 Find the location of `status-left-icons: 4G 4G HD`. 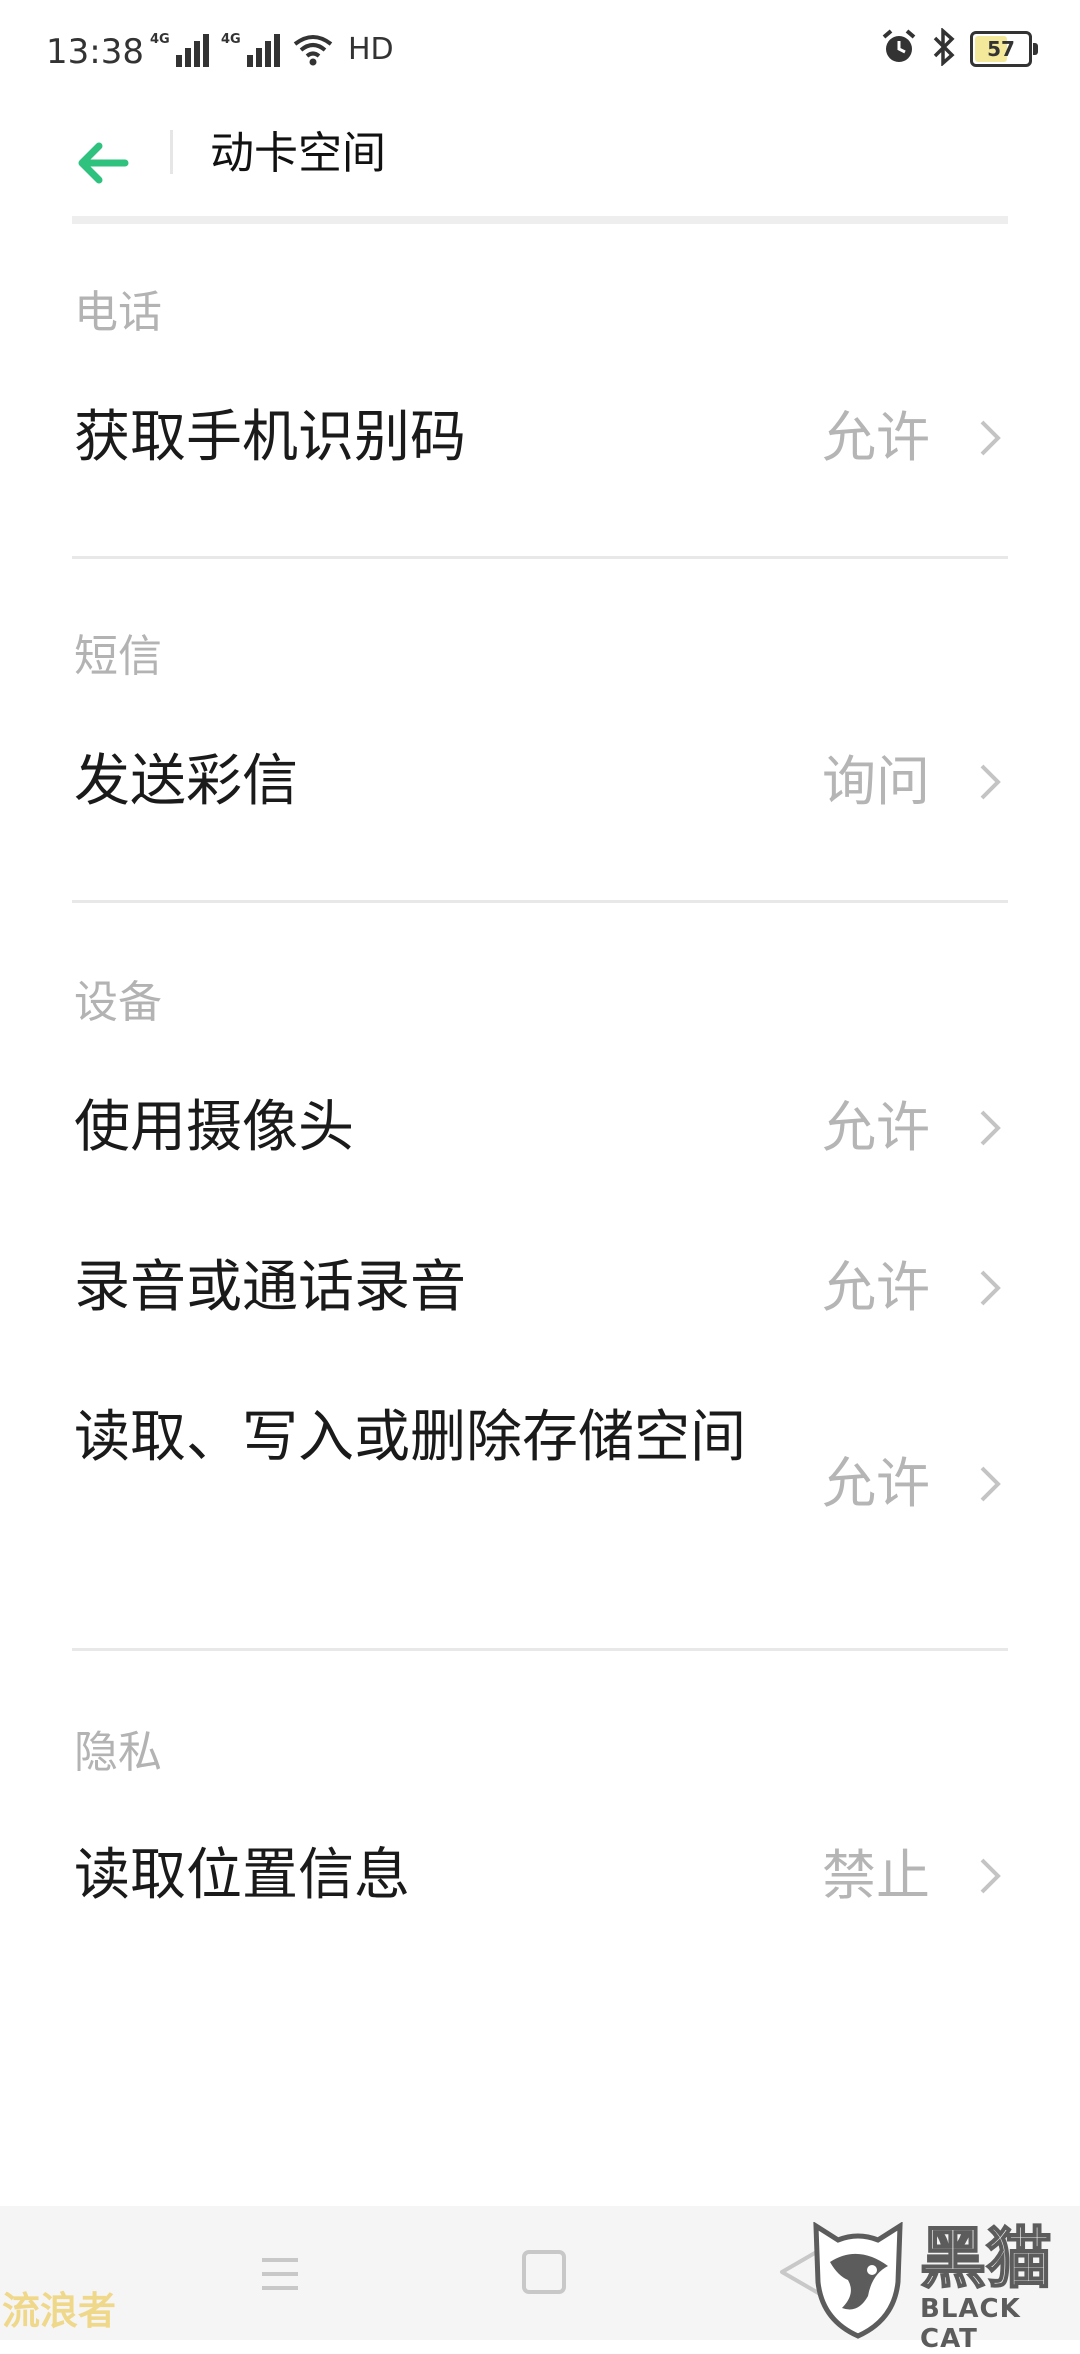

status-left-icons: 4G 4G HD is located at coordinates (272, 49).